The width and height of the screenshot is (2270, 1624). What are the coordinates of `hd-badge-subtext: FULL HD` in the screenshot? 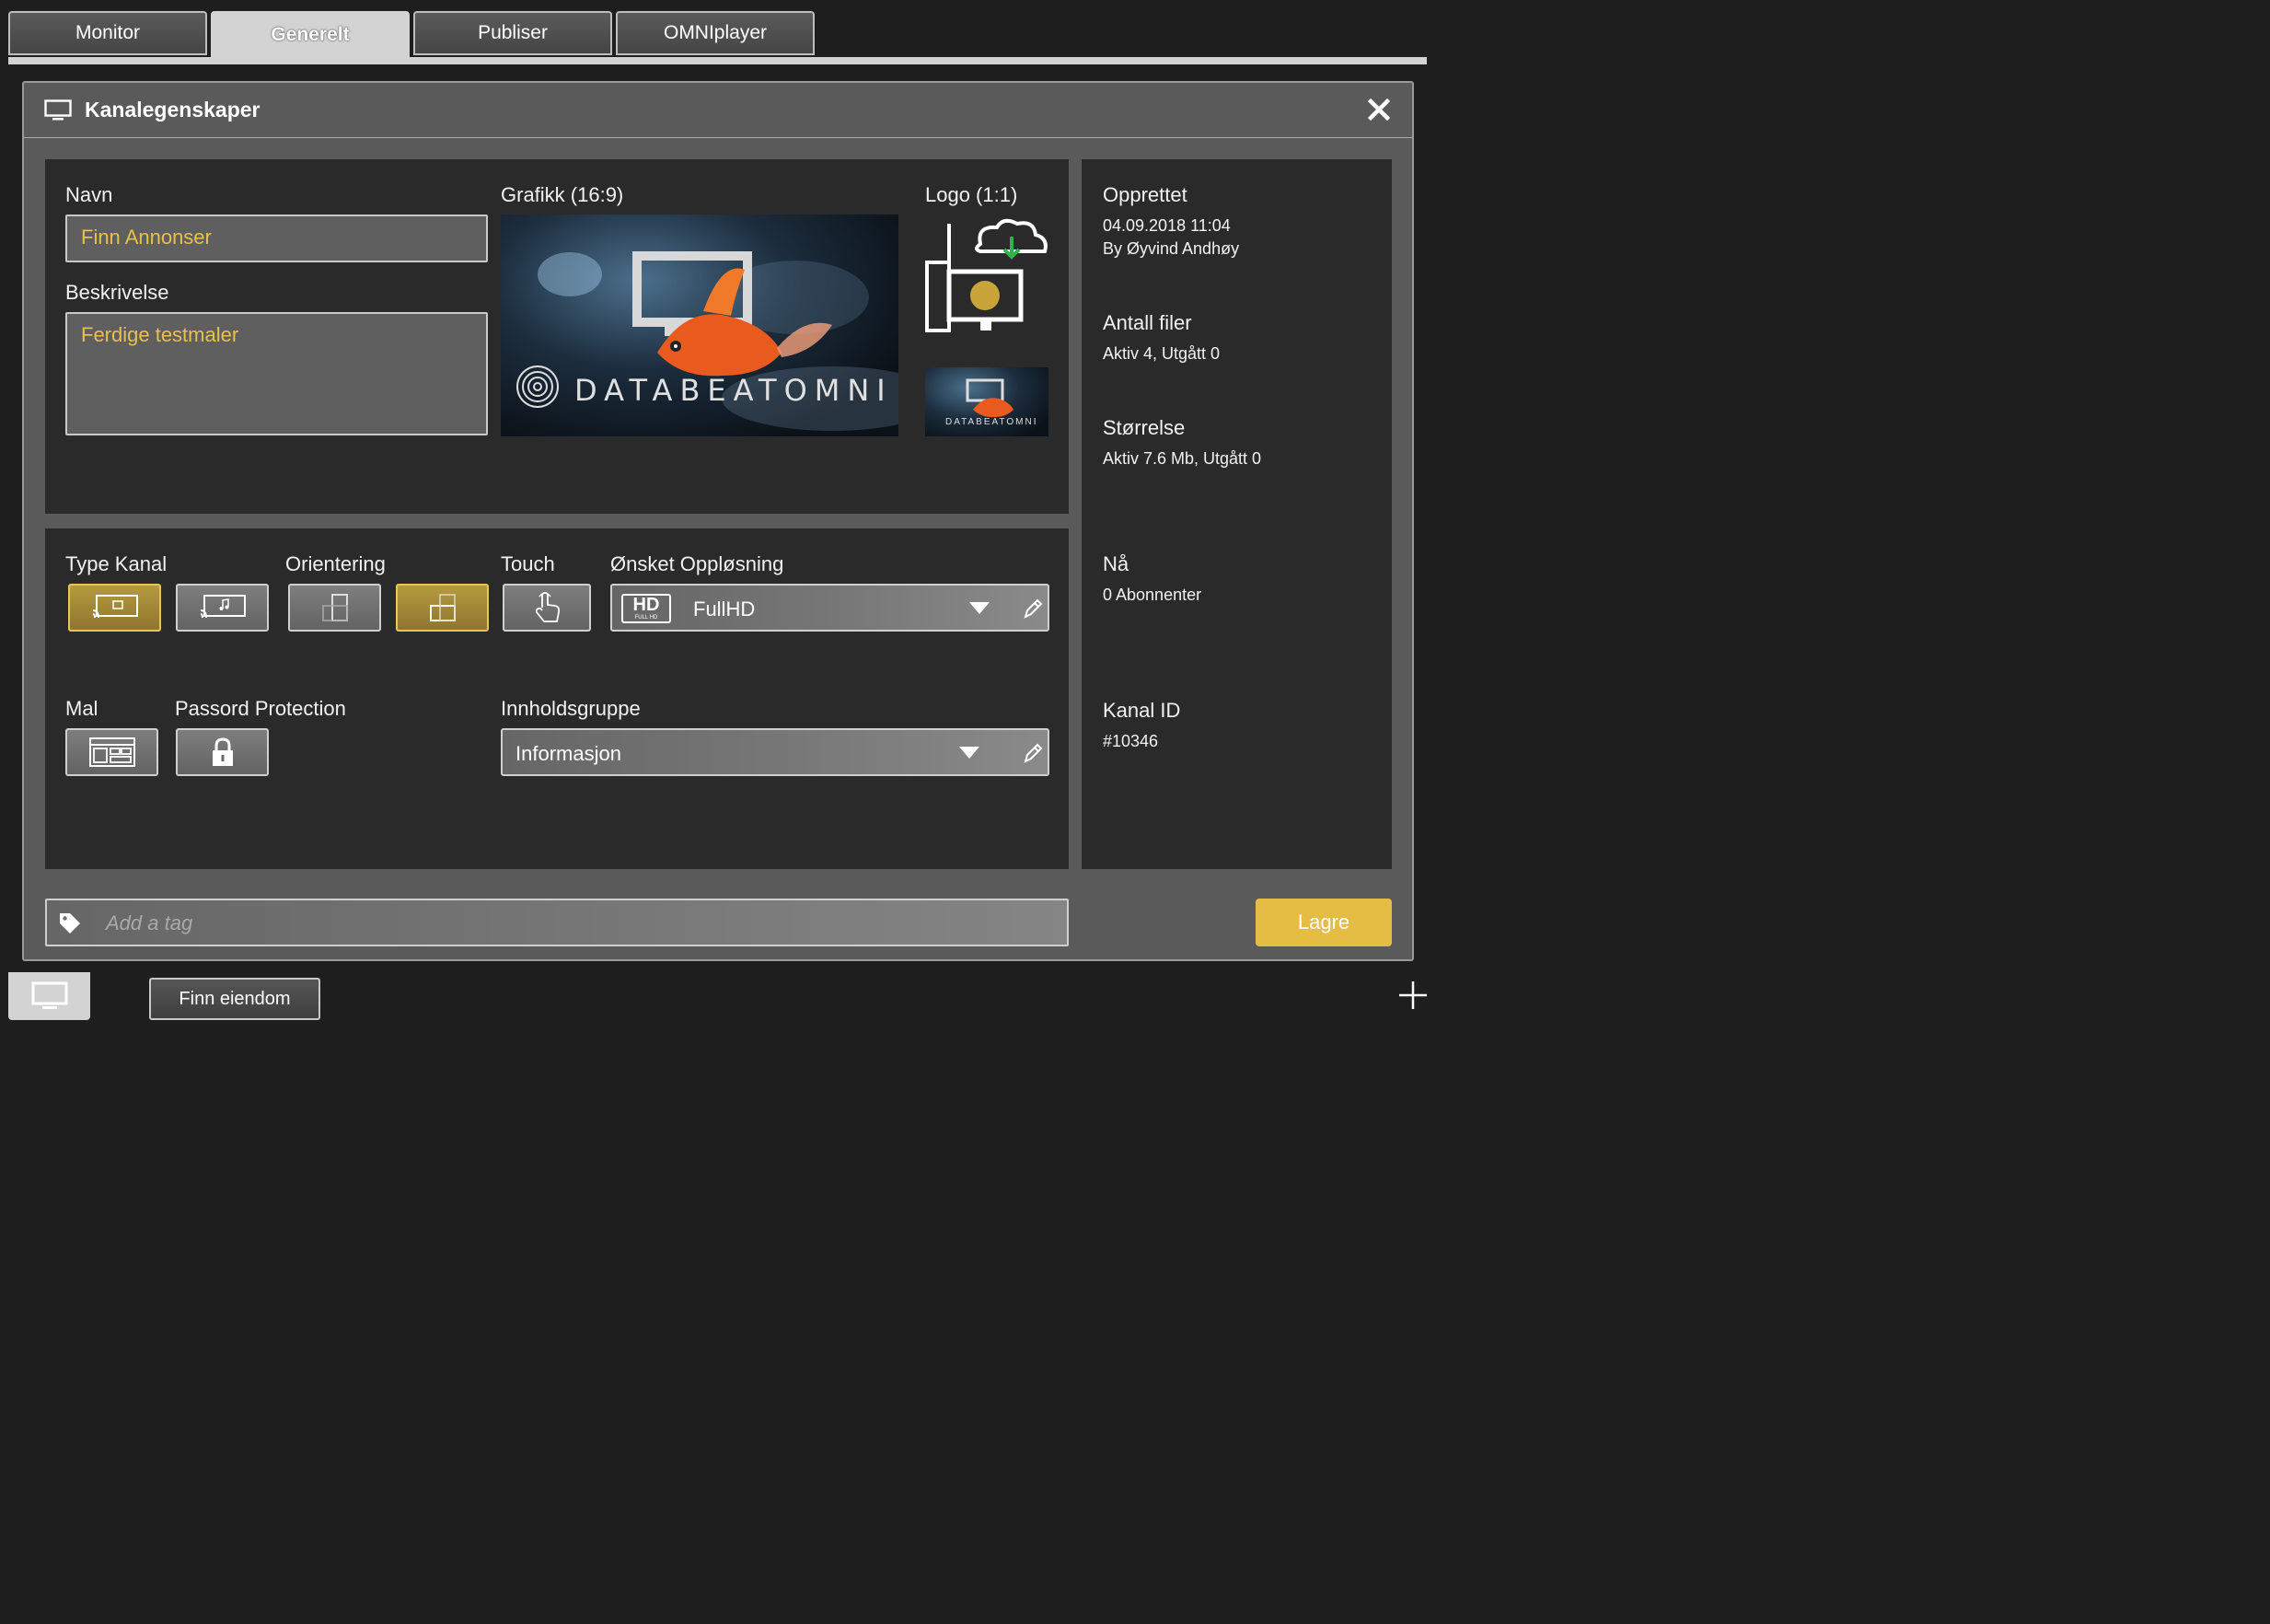 It's located at (646, 618).